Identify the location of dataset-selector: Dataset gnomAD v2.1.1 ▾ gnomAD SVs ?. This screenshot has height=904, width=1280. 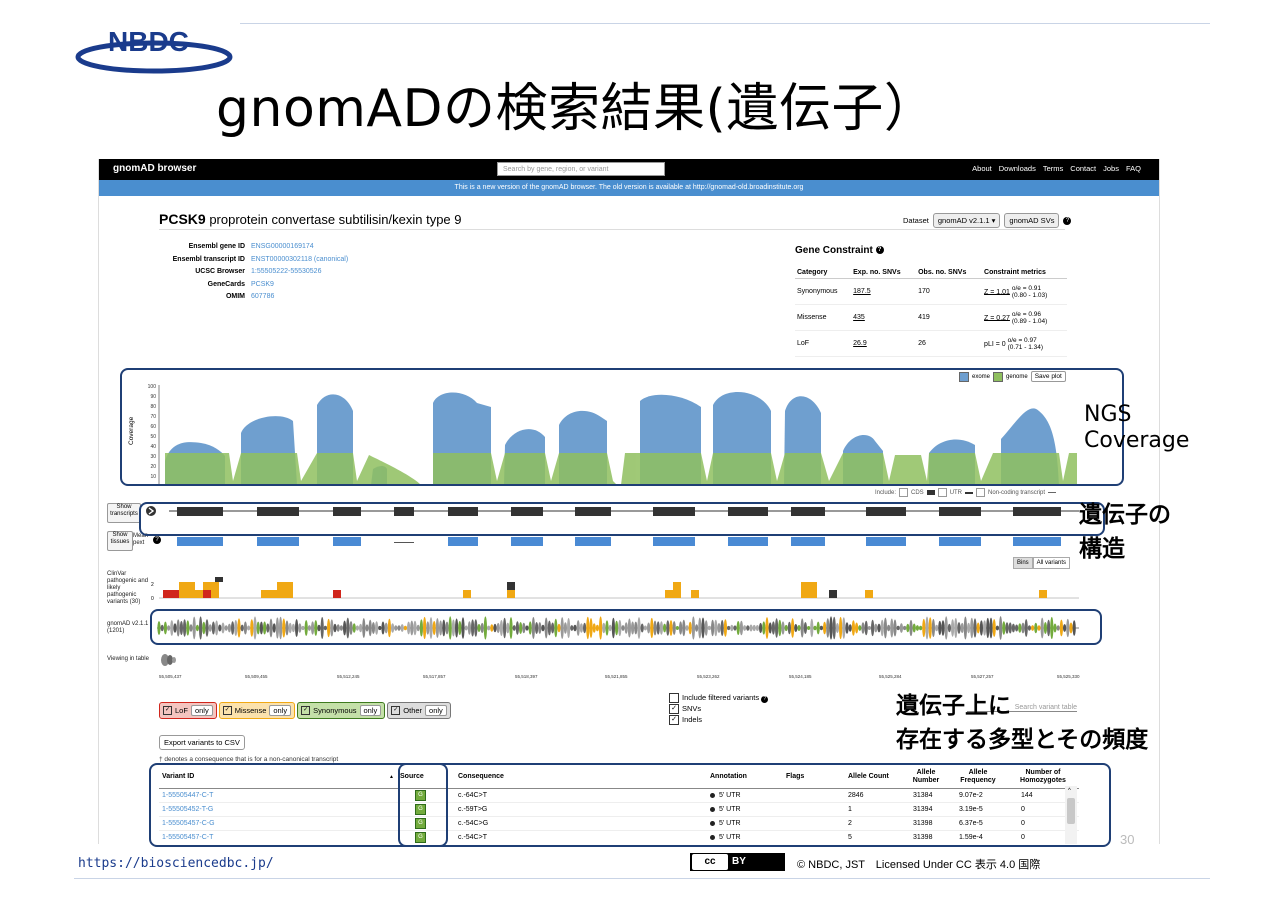
(987, 220).